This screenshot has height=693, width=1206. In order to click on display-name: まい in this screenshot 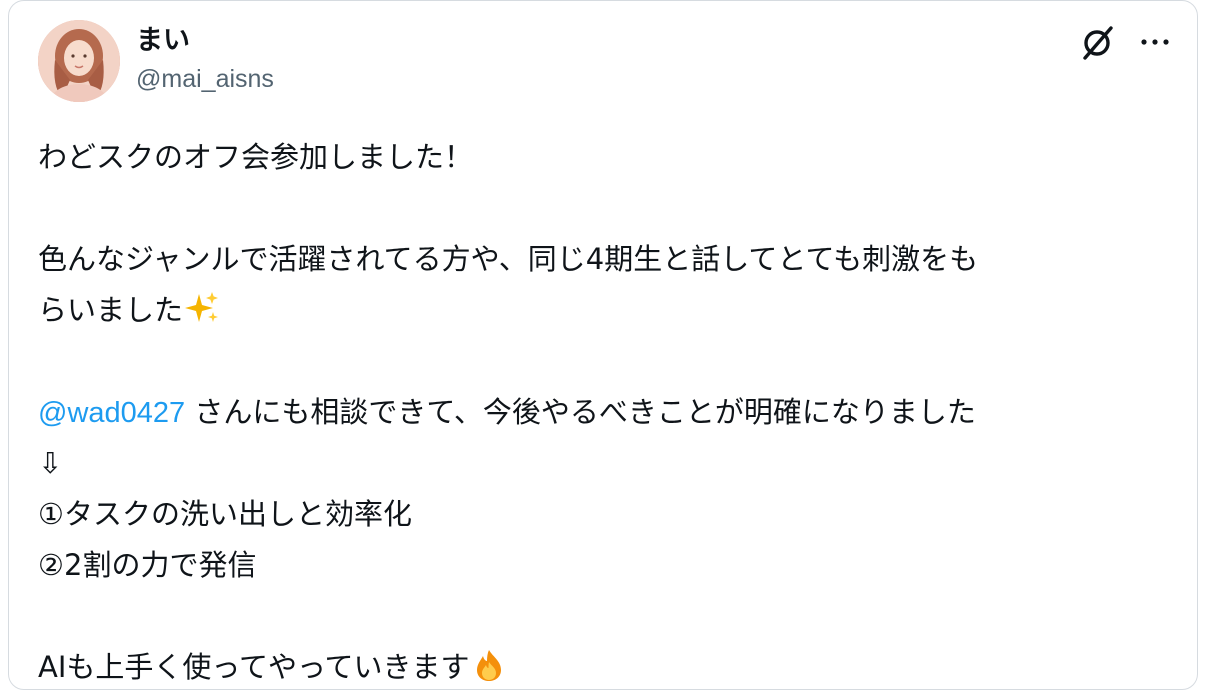, I will do `click(205, 41)`.